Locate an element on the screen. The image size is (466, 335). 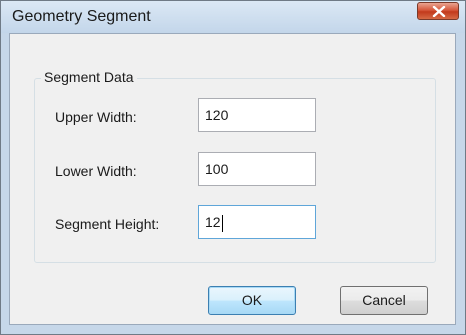
close-icon is located at coordinates (439, 11).